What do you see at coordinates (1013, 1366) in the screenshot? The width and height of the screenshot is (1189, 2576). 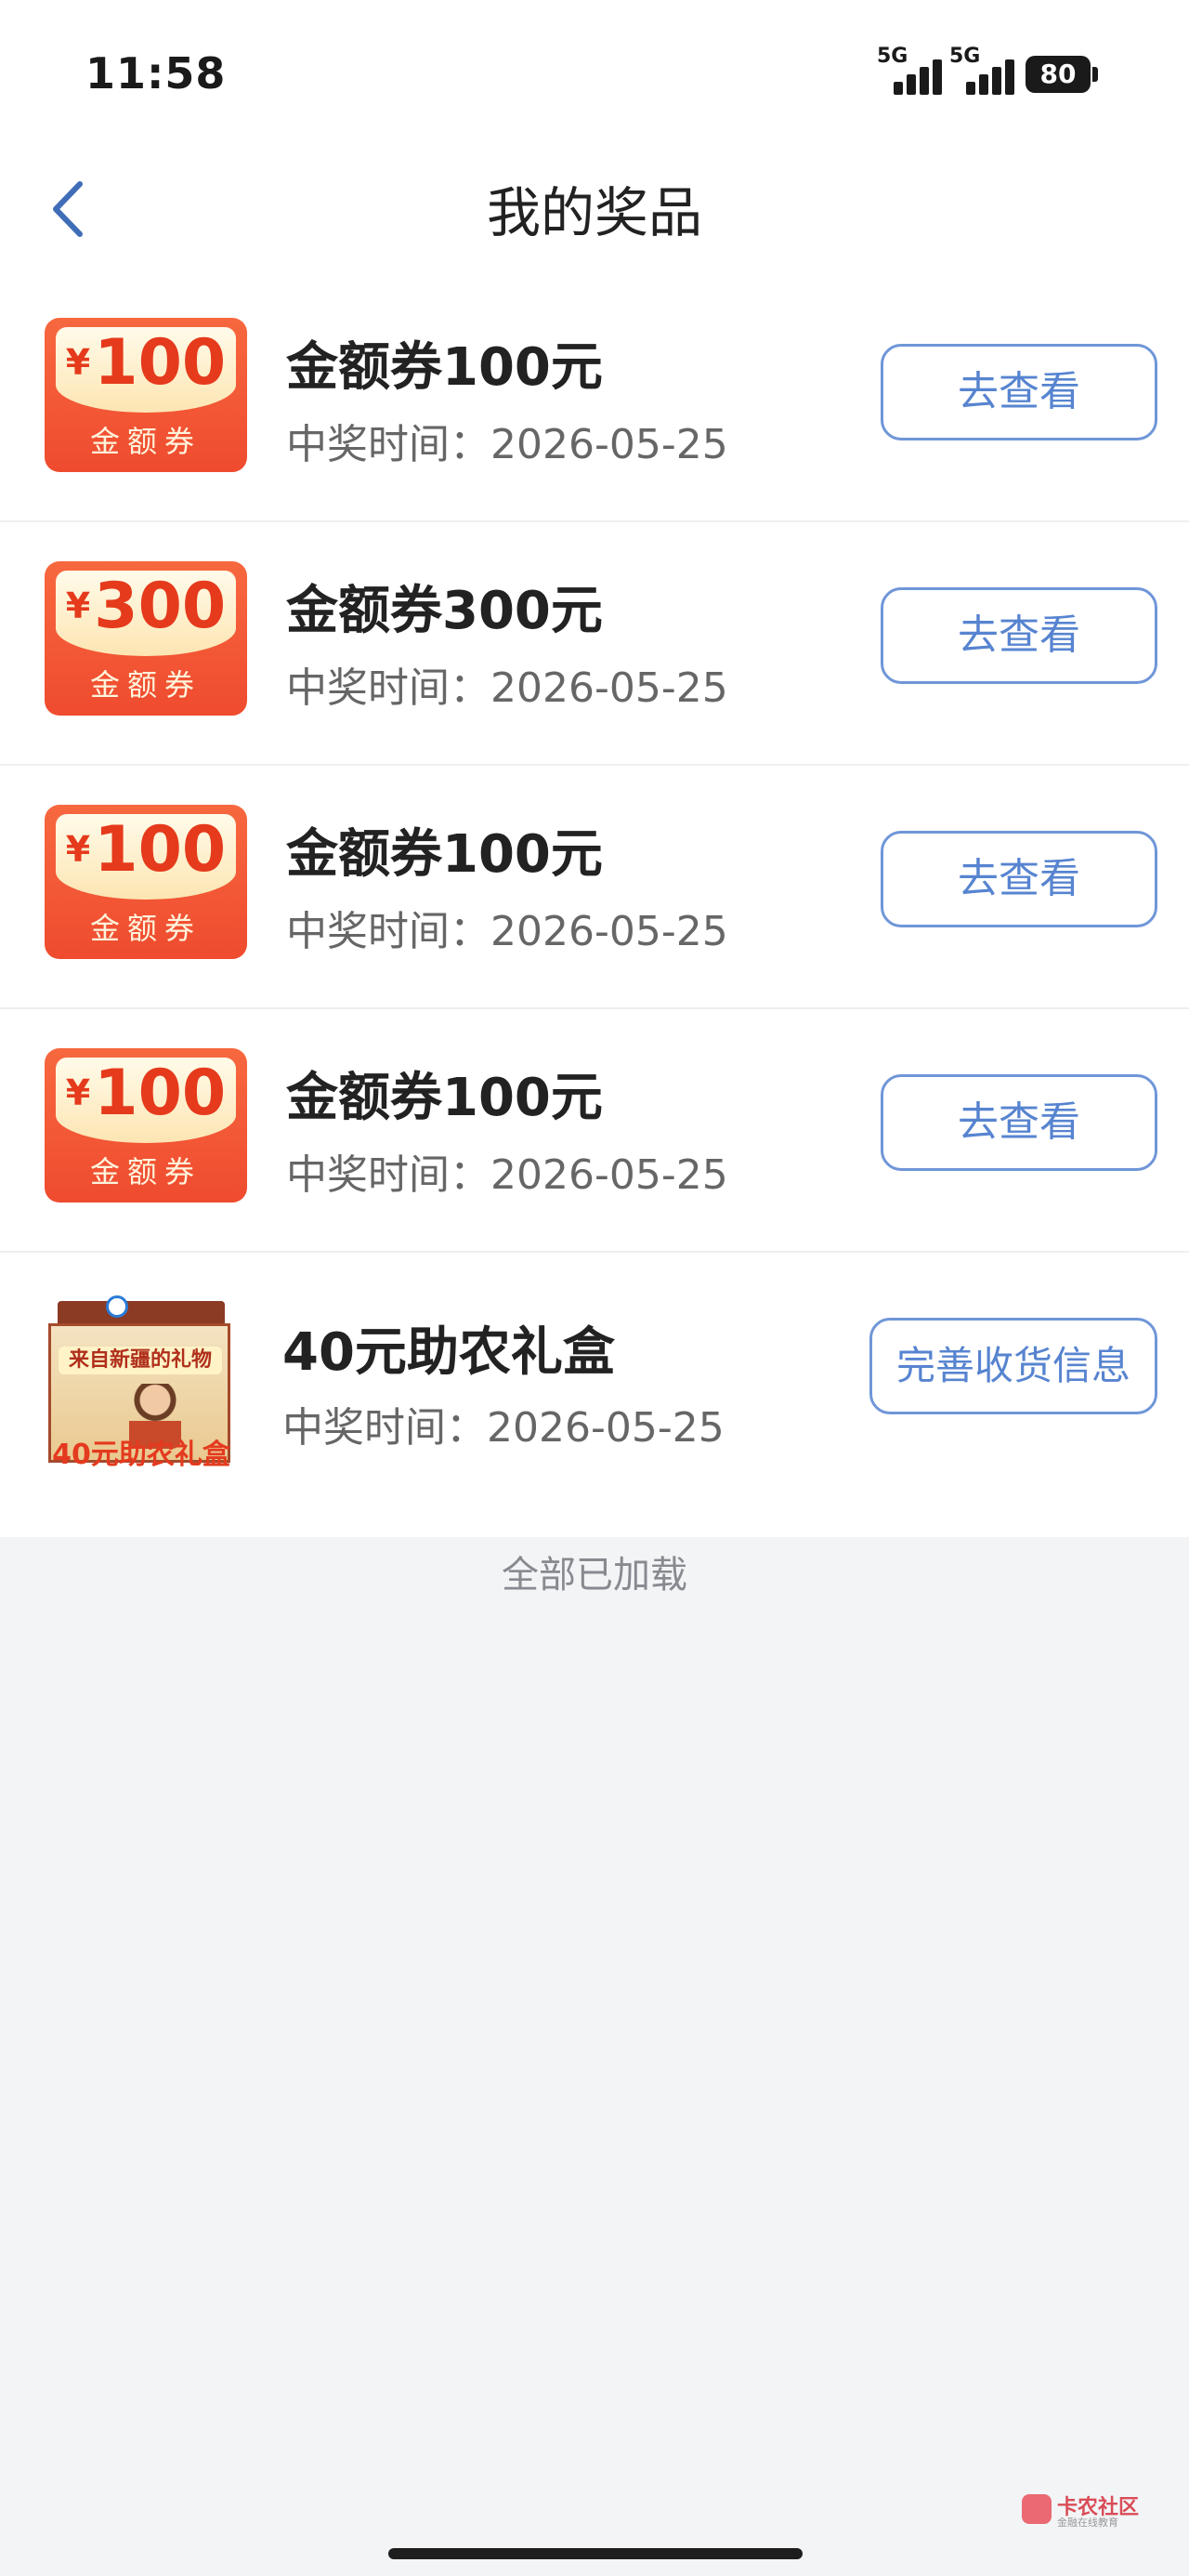 I see `complete-shipping-info-button: 完善收货信息` at bounding box center [1013, 1366].